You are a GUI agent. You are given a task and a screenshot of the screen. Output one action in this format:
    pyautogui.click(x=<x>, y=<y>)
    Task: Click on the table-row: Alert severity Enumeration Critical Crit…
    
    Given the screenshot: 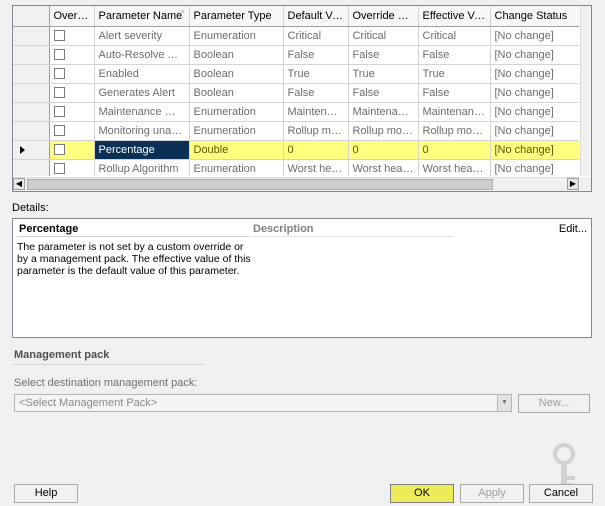 What is the action you would take?
    pyautogui.click(x=296, y=36)
    